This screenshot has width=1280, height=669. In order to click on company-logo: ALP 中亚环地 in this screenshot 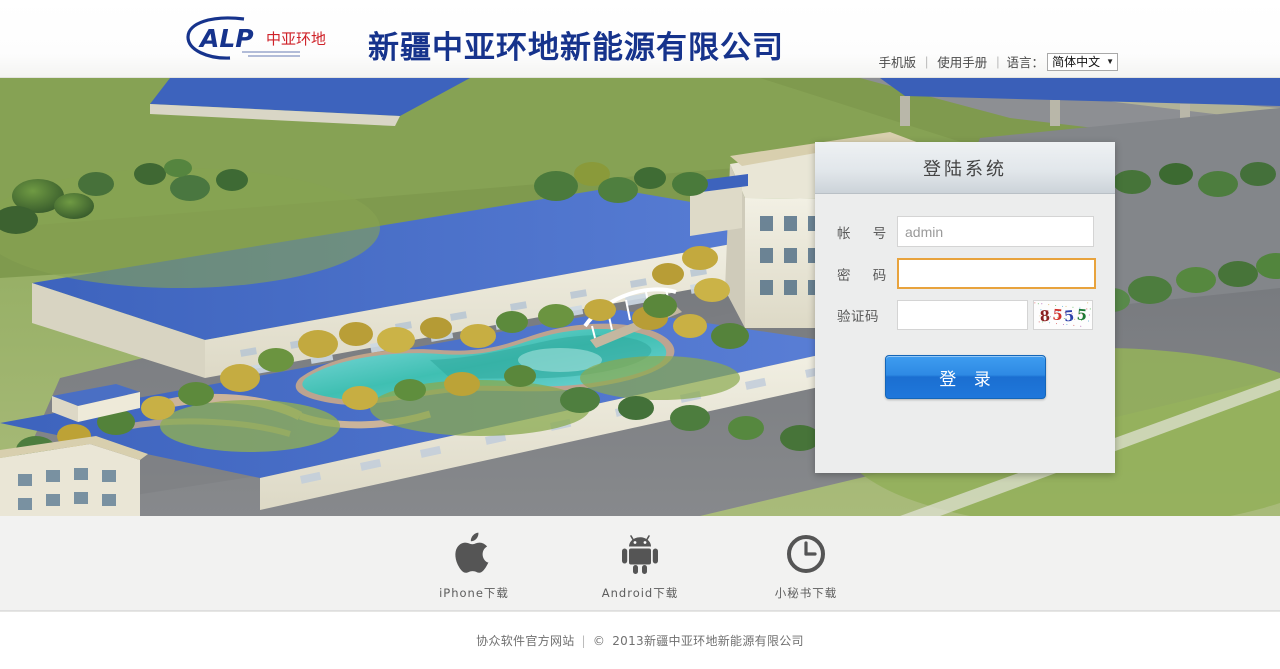, I will do `click(269, 39)`.